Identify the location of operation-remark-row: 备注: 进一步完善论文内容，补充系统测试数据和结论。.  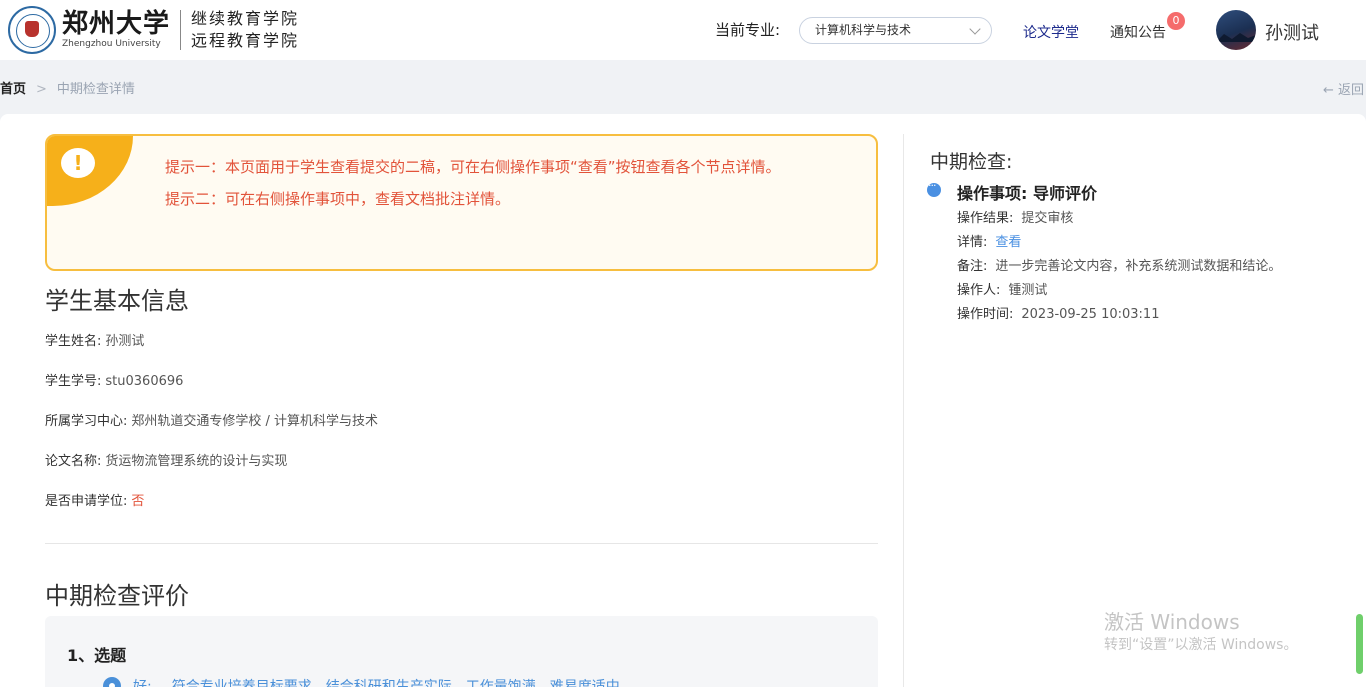
(1119, 264).